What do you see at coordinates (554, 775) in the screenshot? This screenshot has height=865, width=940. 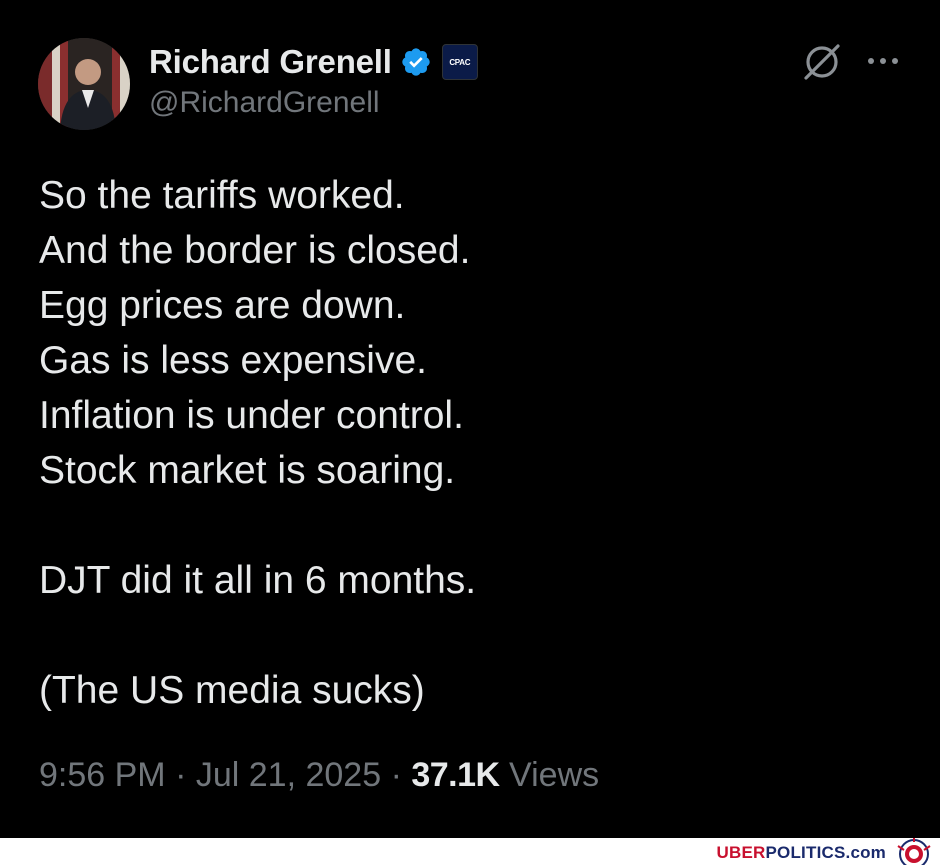 I see `views-label: Views` at bounding box center [554, 775].